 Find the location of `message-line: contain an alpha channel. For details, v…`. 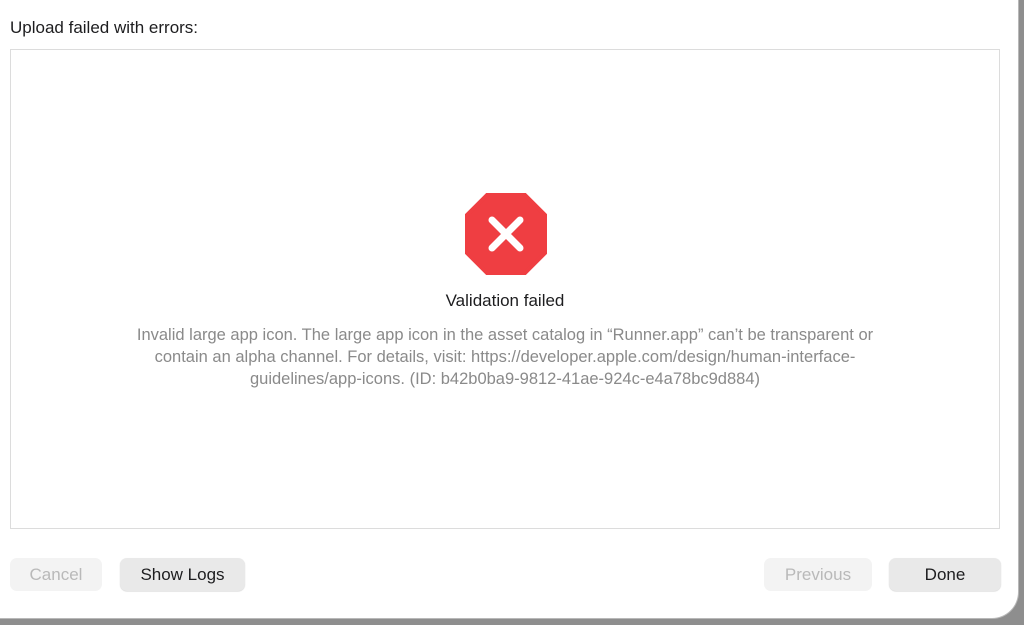

message-line: contain an alpha channel. For details, v… is located at coordinates (505, 357).